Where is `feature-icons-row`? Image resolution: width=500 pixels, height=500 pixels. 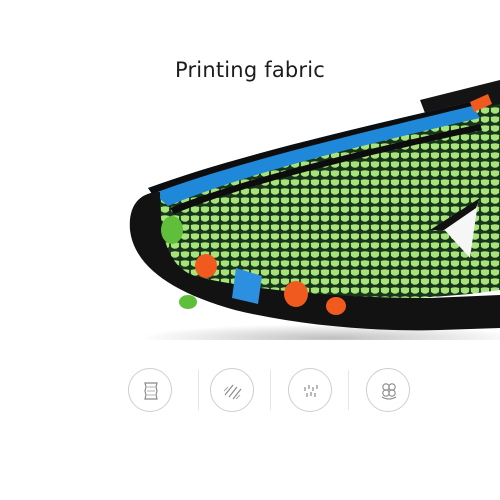 feature-icons-row is located at coordinates (250, 400).